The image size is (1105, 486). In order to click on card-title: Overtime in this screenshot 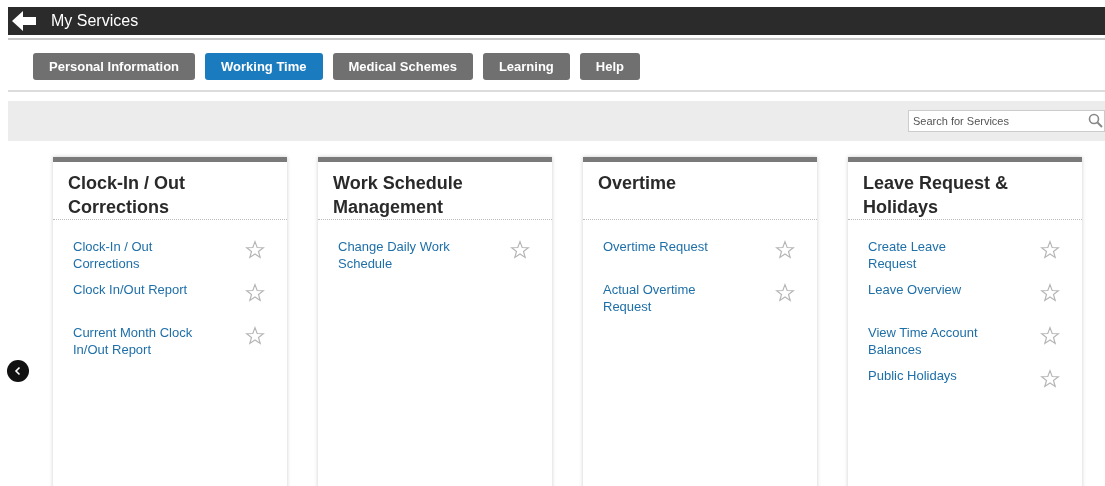, I will do `click(700, 191)`.